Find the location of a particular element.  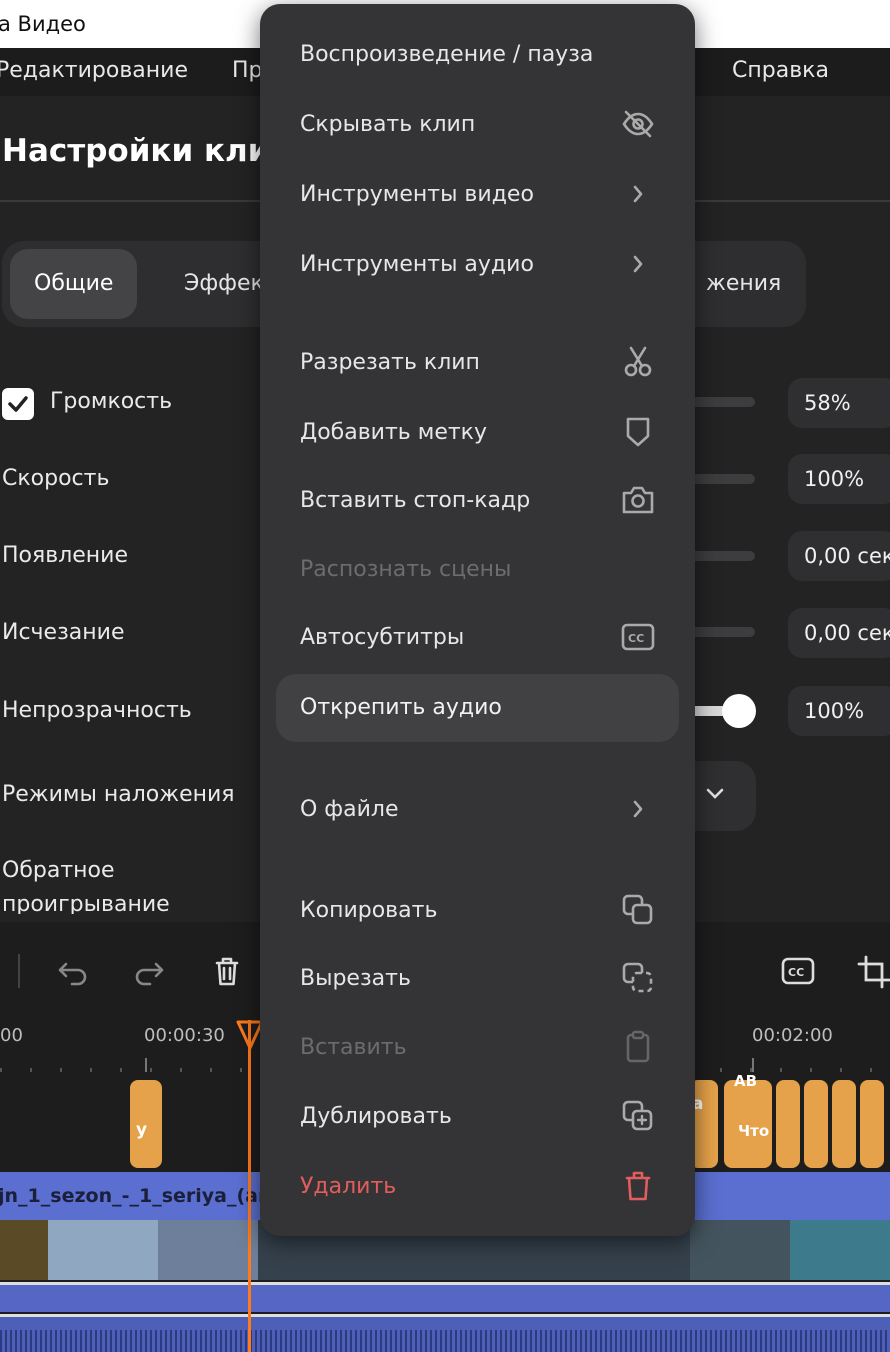

menu-item-video-tools: Инструменты видео is located at coordinates (417, 194).